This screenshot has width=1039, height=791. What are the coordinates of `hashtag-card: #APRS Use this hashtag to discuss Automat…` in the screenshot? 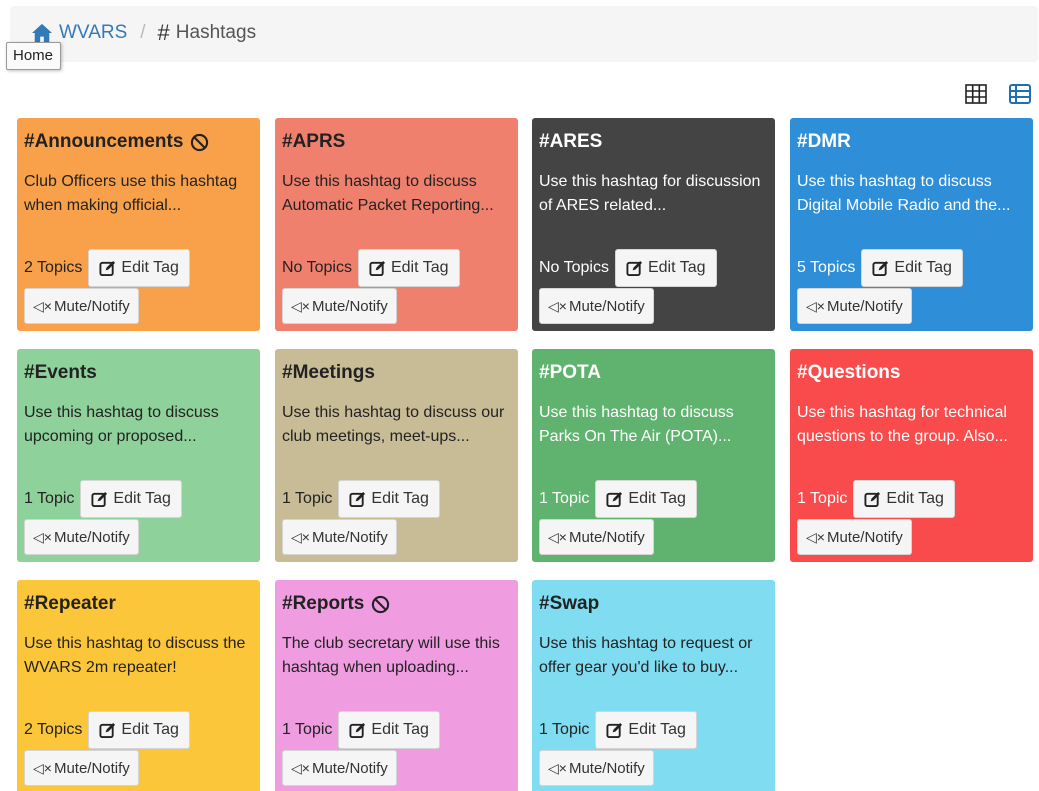 It's located at (396, 224).